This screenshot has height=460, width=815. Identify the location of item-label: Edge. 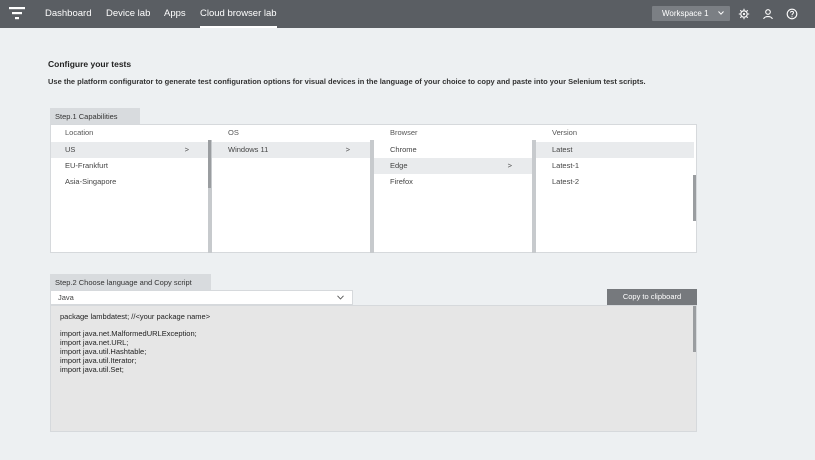
(399, 165).